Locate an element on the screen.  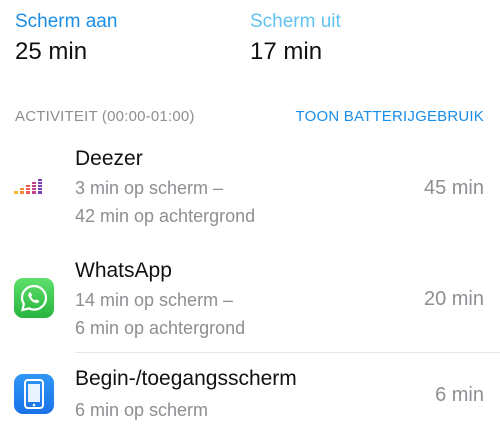
screen-on-summary: Scherm aan 25 min is located at coordinates (66, 38).